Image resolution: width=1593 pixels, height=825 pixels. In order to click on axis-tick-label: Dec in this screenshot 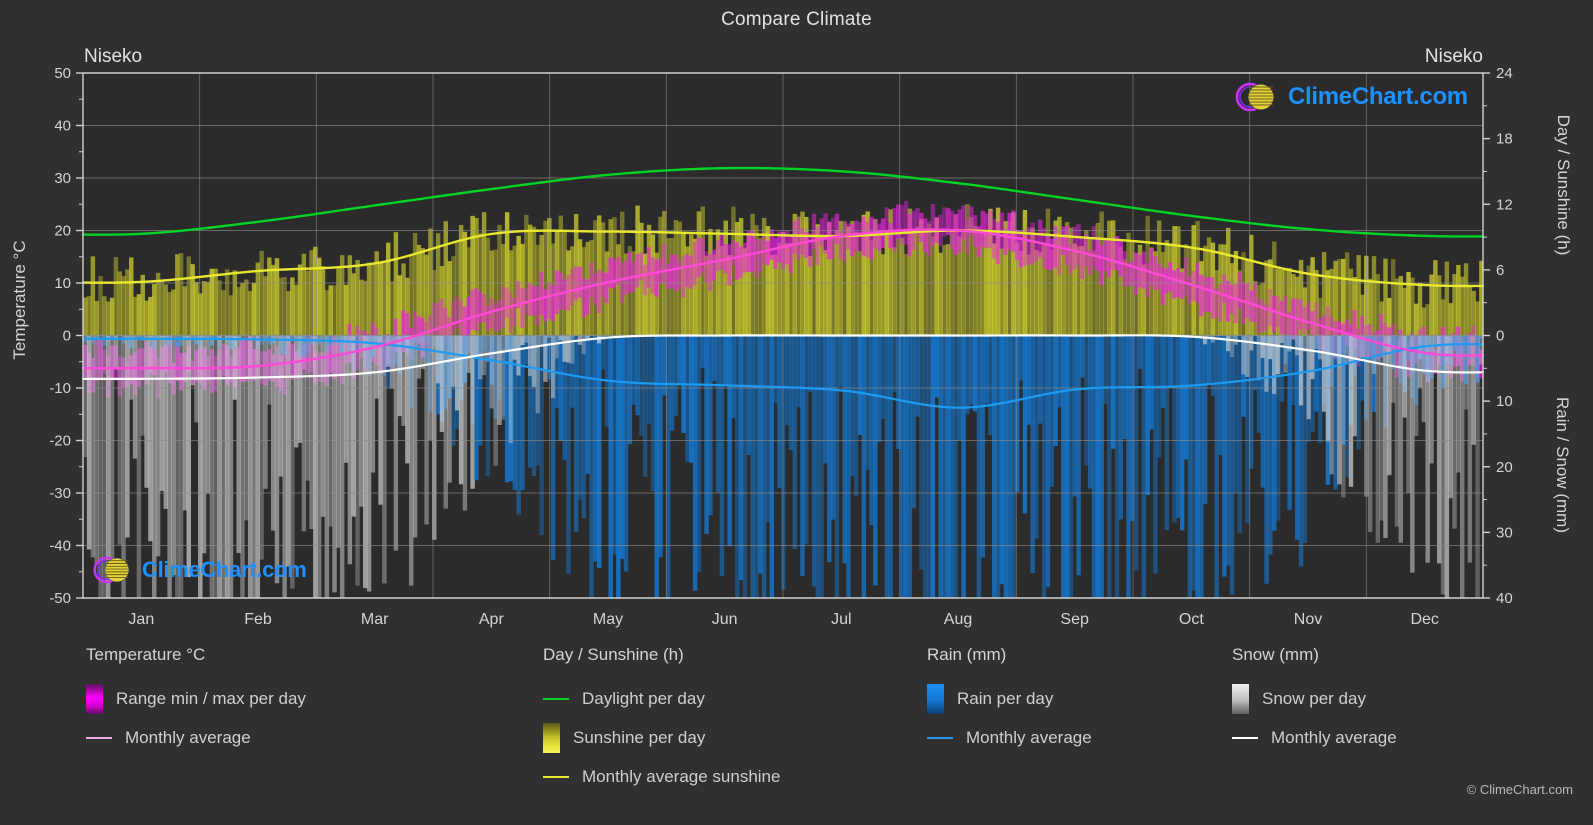, I will do `click(1424, 619)`.